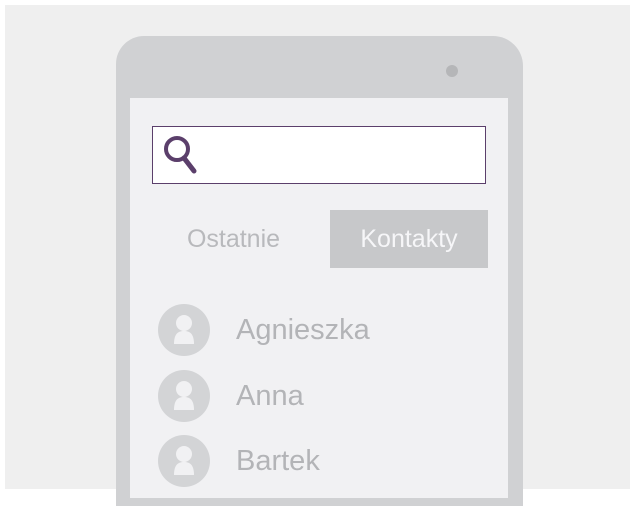 Image resolution: width=630 pixels, height=506 pixels. Describe the element at coordinates (180, 154) in the screenshot. I see `search-icon` at that location.